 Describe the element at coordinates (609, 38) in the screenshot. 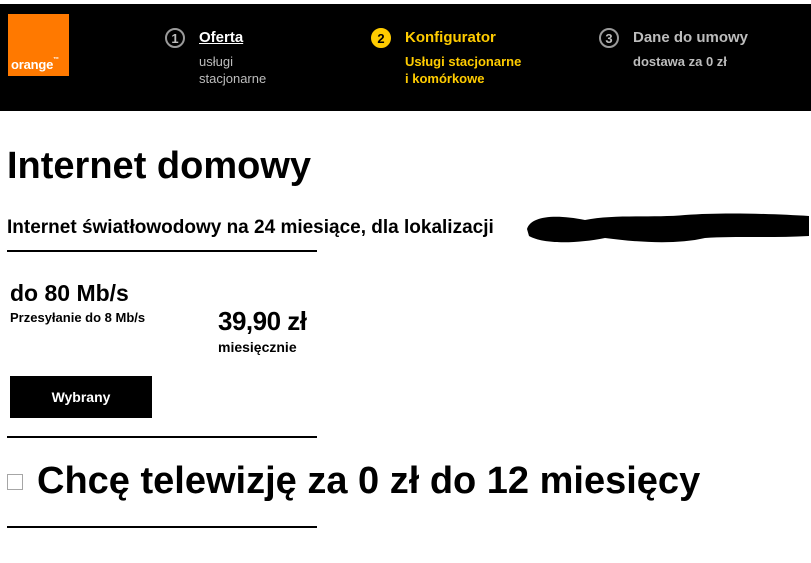

I see `step-number-3: 3` at that location.